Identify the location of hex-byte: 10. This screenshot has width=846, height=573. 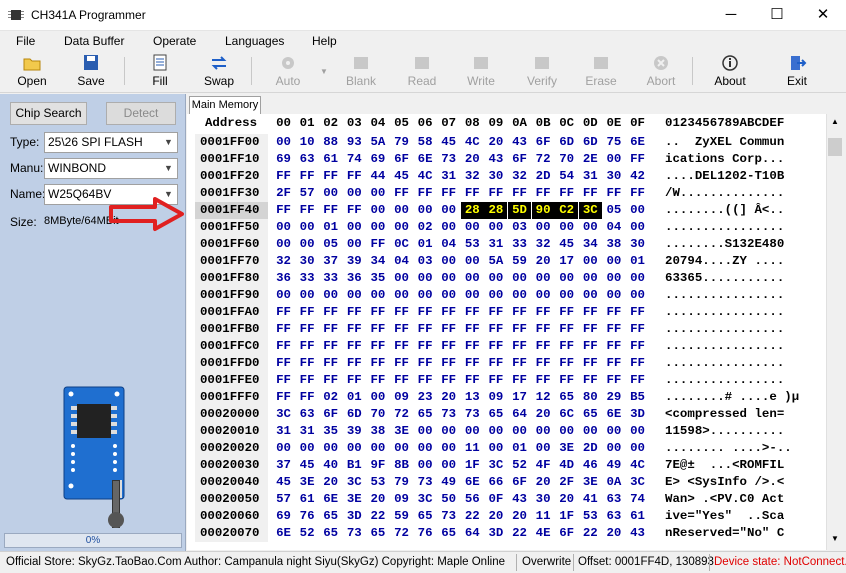
(307, 142).